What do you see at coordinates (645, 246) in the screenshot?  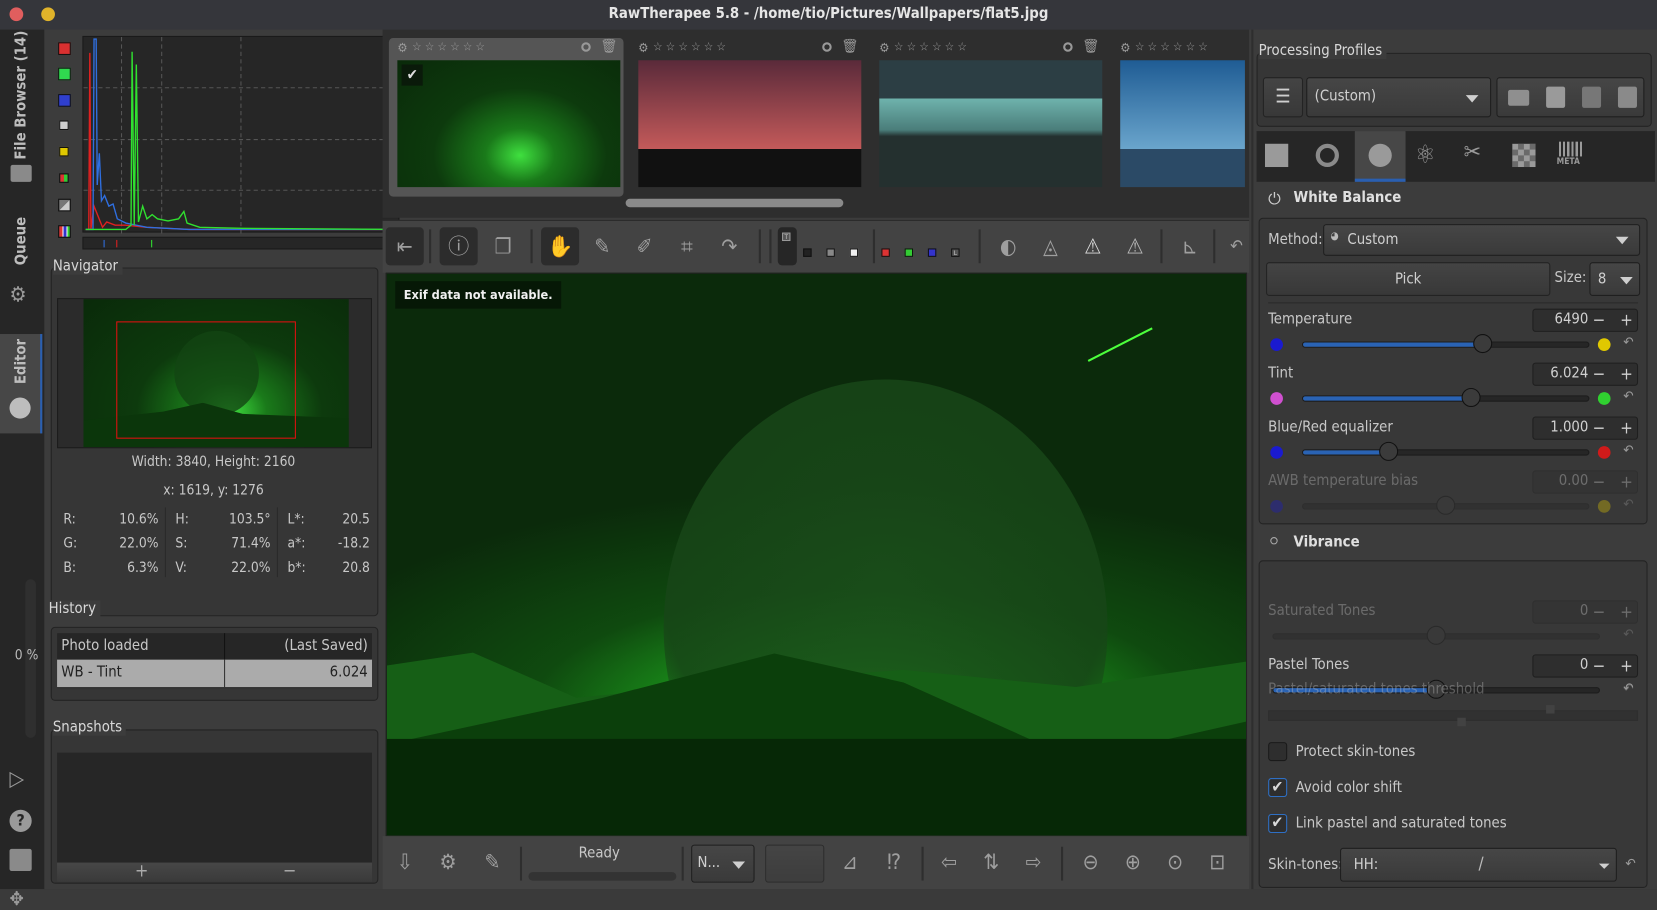 I see `color-picker-button: ✐` at bounding box center [645, 246].